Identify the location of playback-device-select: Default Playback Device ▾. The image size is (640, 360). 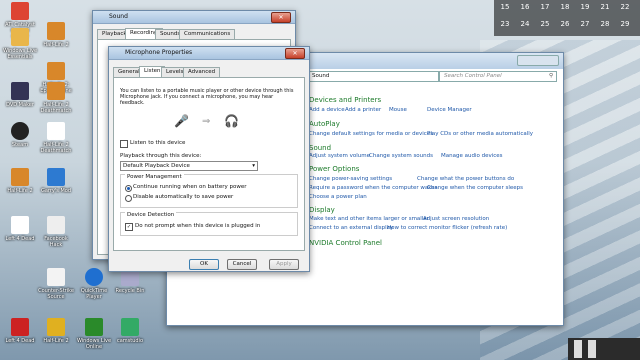
(189, 166).